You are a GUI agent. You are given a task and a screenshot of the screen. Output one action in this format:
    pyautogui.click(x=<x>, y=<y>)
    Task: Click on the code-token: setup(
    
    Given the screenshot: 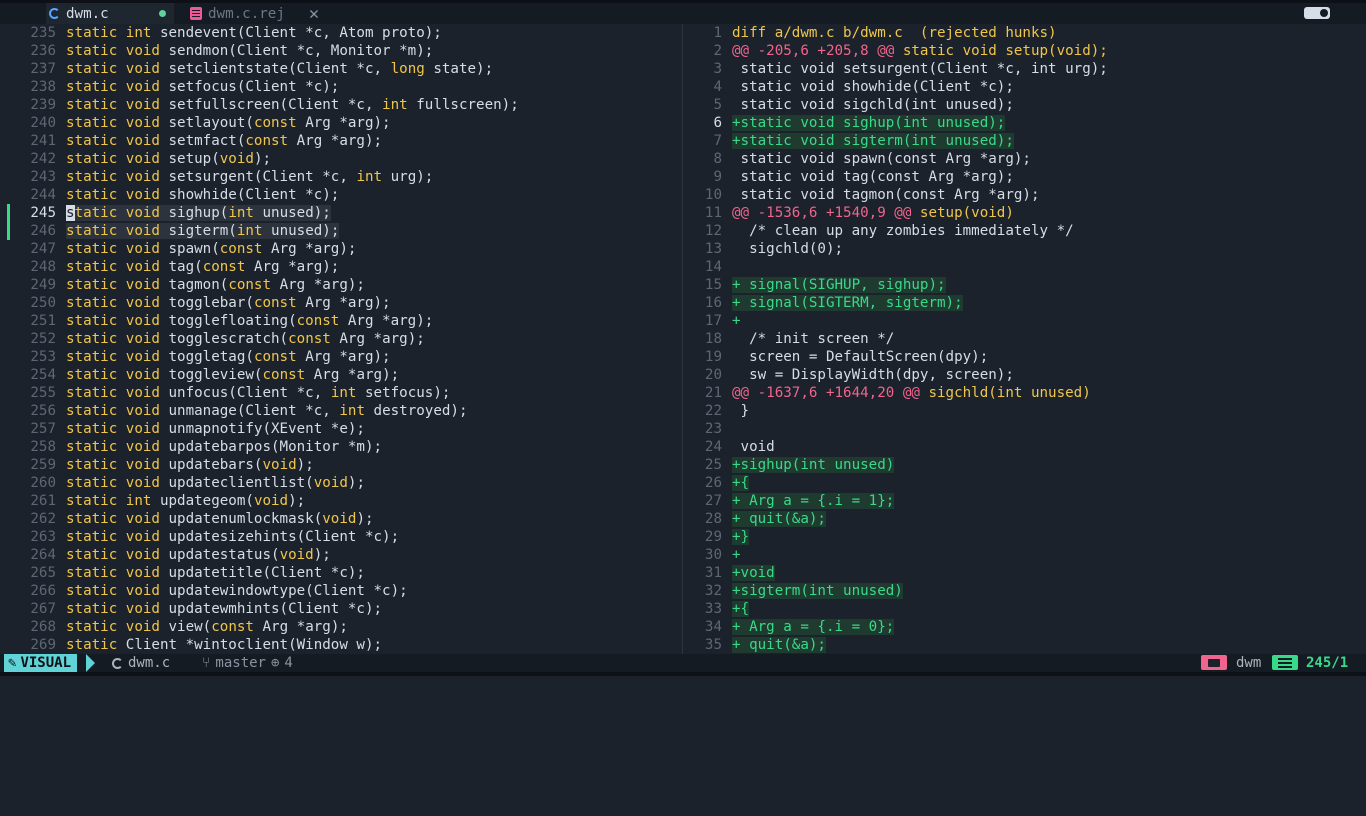 What is the action you would take?
    pyautogui.click(x=194, y=159)
    